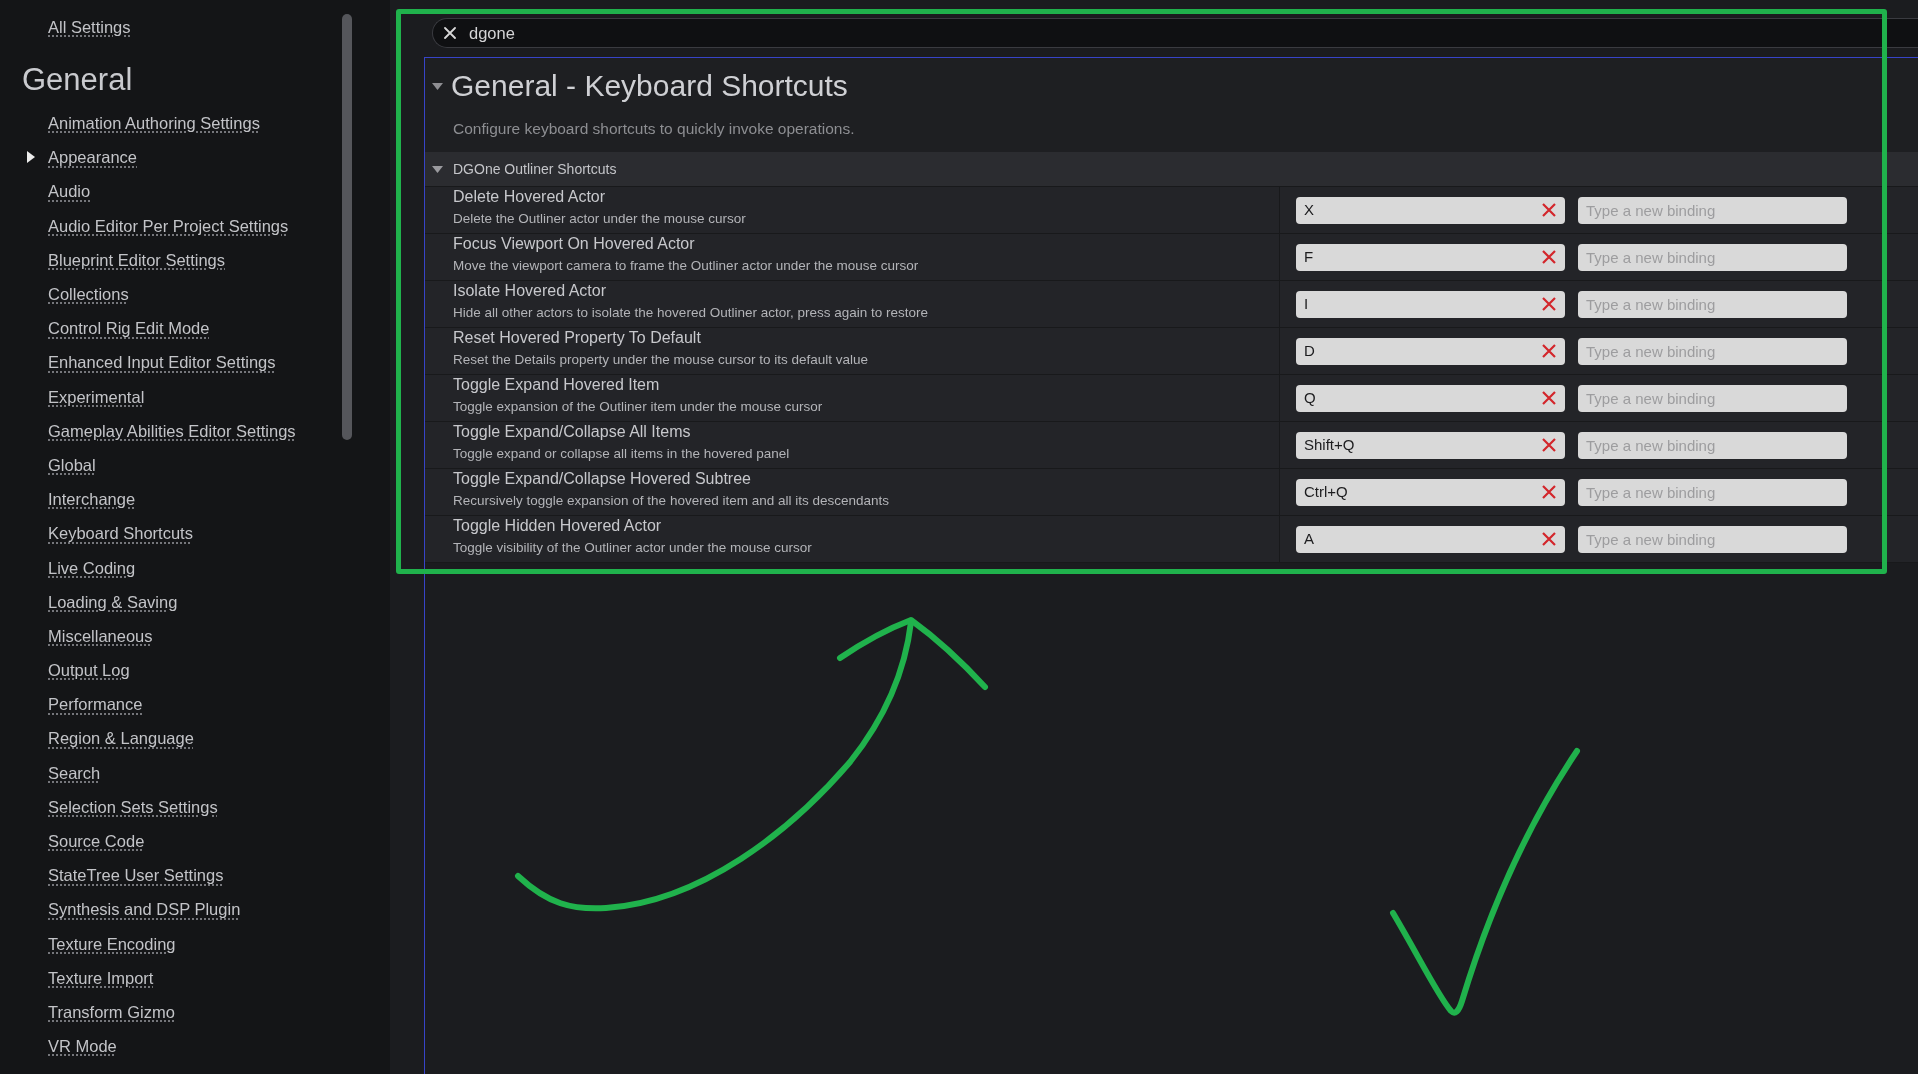 The image size is (1918, 1074). Describe the element at coordinates (154, 123) in the screenshot. I see `sidebar-link: Animation Authoring Settings` at that location.